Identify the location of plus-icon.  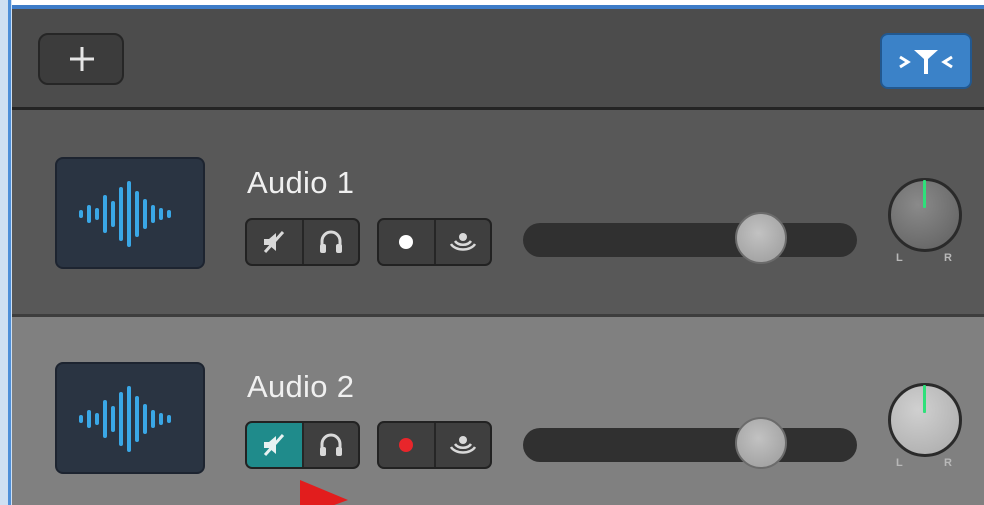
(82, 59).